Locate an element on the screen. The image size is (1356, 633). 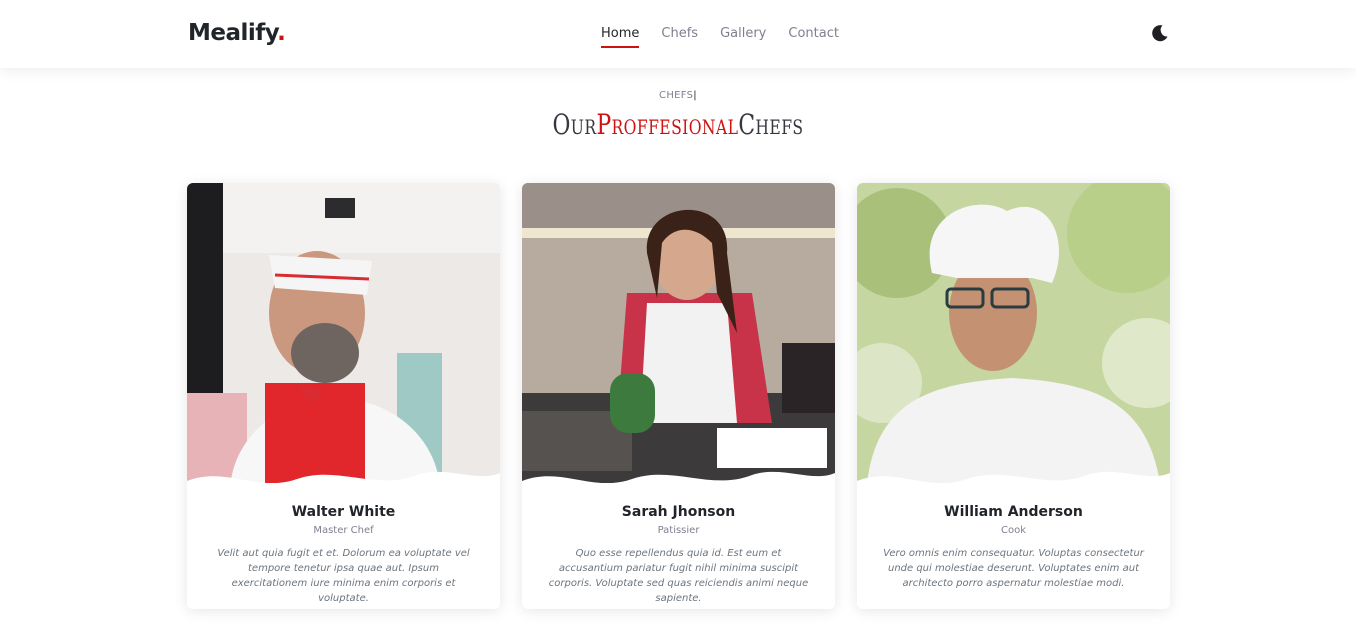
nav-gallery: Gallery is located at coordinates (743, 36).